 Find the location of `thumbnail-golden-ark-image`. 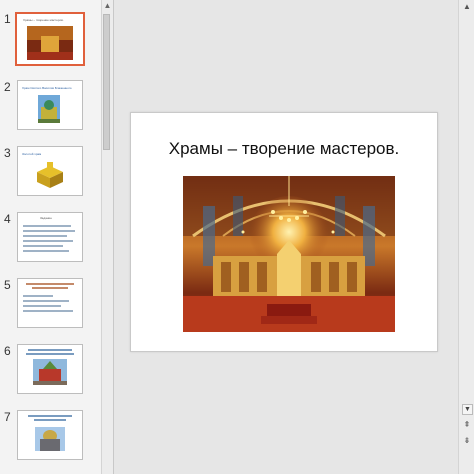

thumbnail-golden-ark-image is located at coordinates (50, 175).